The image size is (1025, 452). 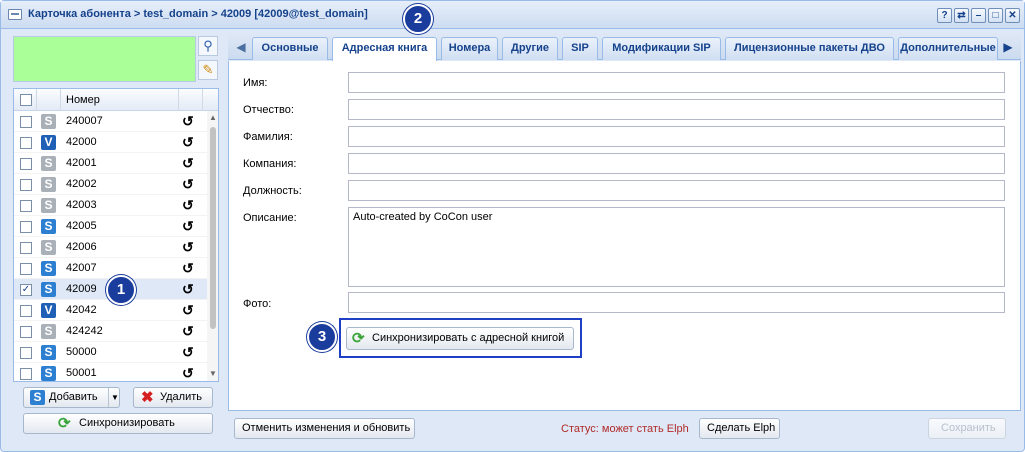 I want to click on tab-scroll-right-icon: ▶, so click(x=1008, y=47).